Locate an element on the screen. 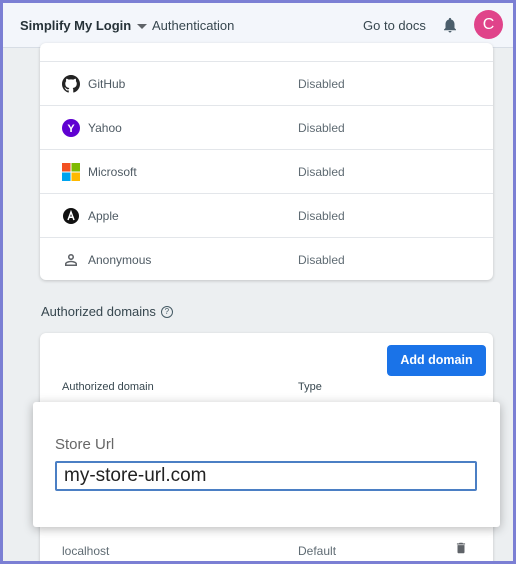  store-url-label: Store Url is located at coordinates (85, 444).